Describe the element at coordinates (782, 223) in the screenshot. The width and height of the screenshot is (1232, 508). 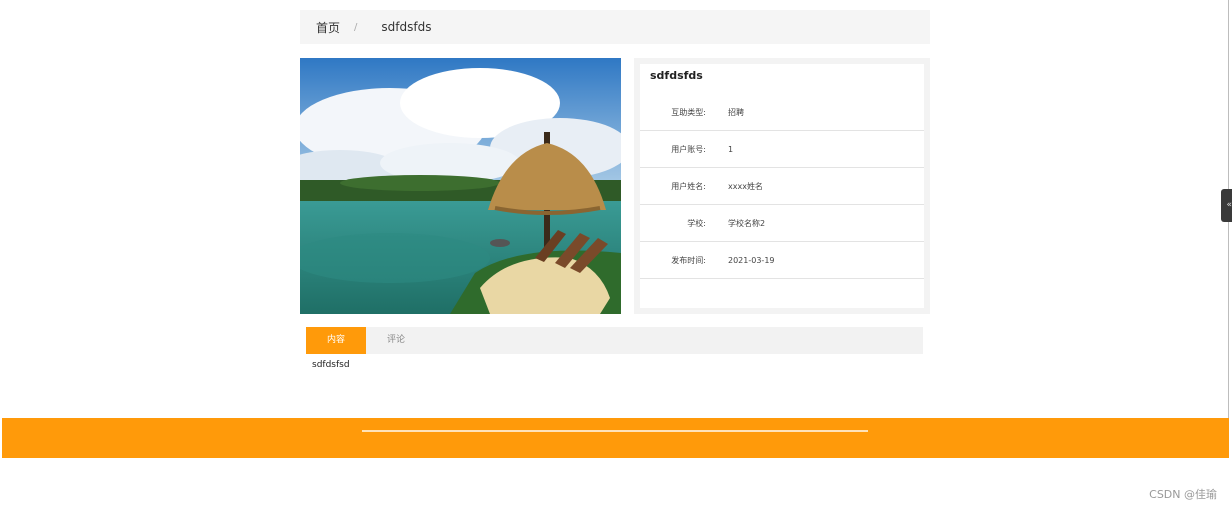
I see `field-row-school: 学校: 学校名称2` at that location.